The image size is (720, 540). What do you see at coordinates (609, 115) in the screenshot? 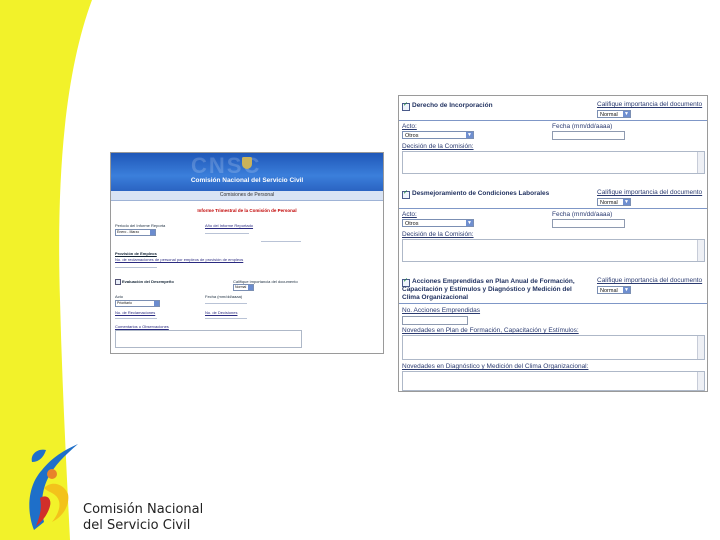
I see `incorporation-importance-value: Normal` at bounding box center [609, 115].